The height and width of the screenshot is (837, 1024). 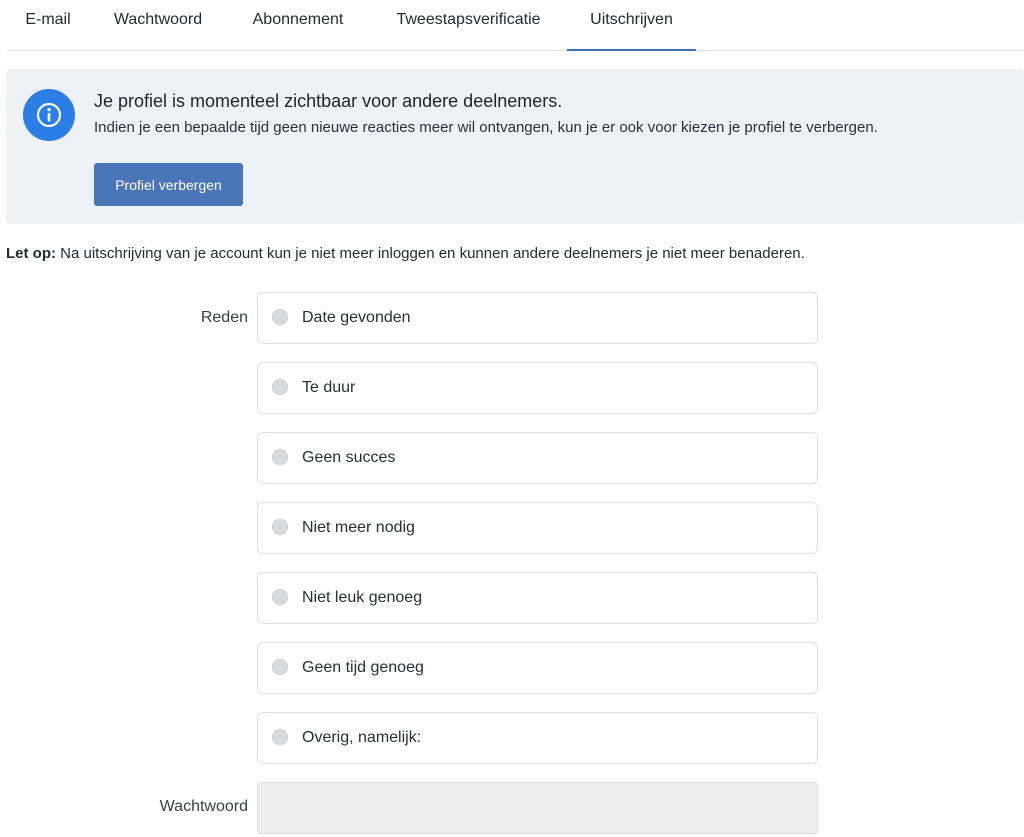 I want to click on reason-option-no-success: Geen succes, so click(x=537, y=458).